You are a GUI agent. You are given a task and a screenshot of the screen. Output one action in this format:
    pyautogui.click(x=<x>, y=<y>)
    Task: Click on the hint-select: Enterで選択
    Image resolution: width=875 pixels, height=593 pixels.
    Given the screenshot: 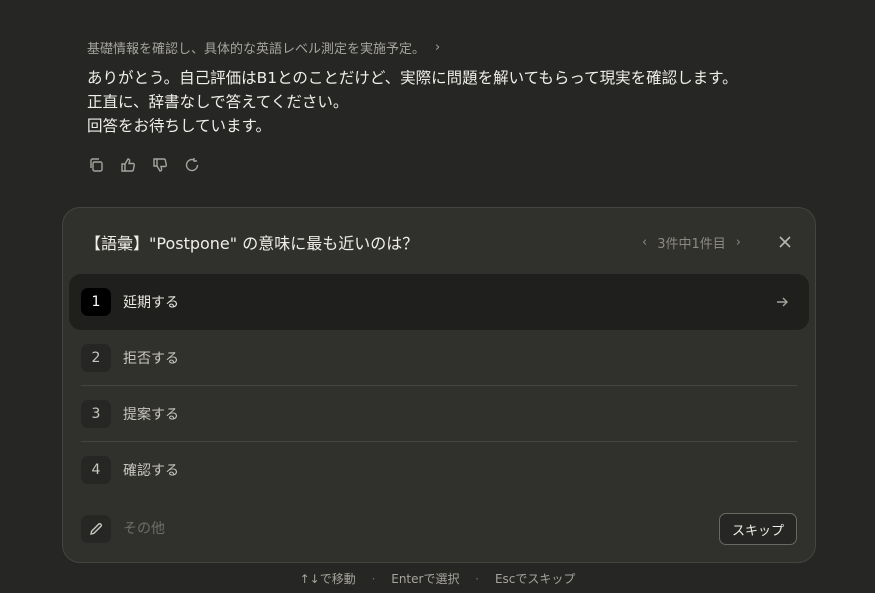 What is the action you would take?
    pyautogui.click(x=425, y=579)
    